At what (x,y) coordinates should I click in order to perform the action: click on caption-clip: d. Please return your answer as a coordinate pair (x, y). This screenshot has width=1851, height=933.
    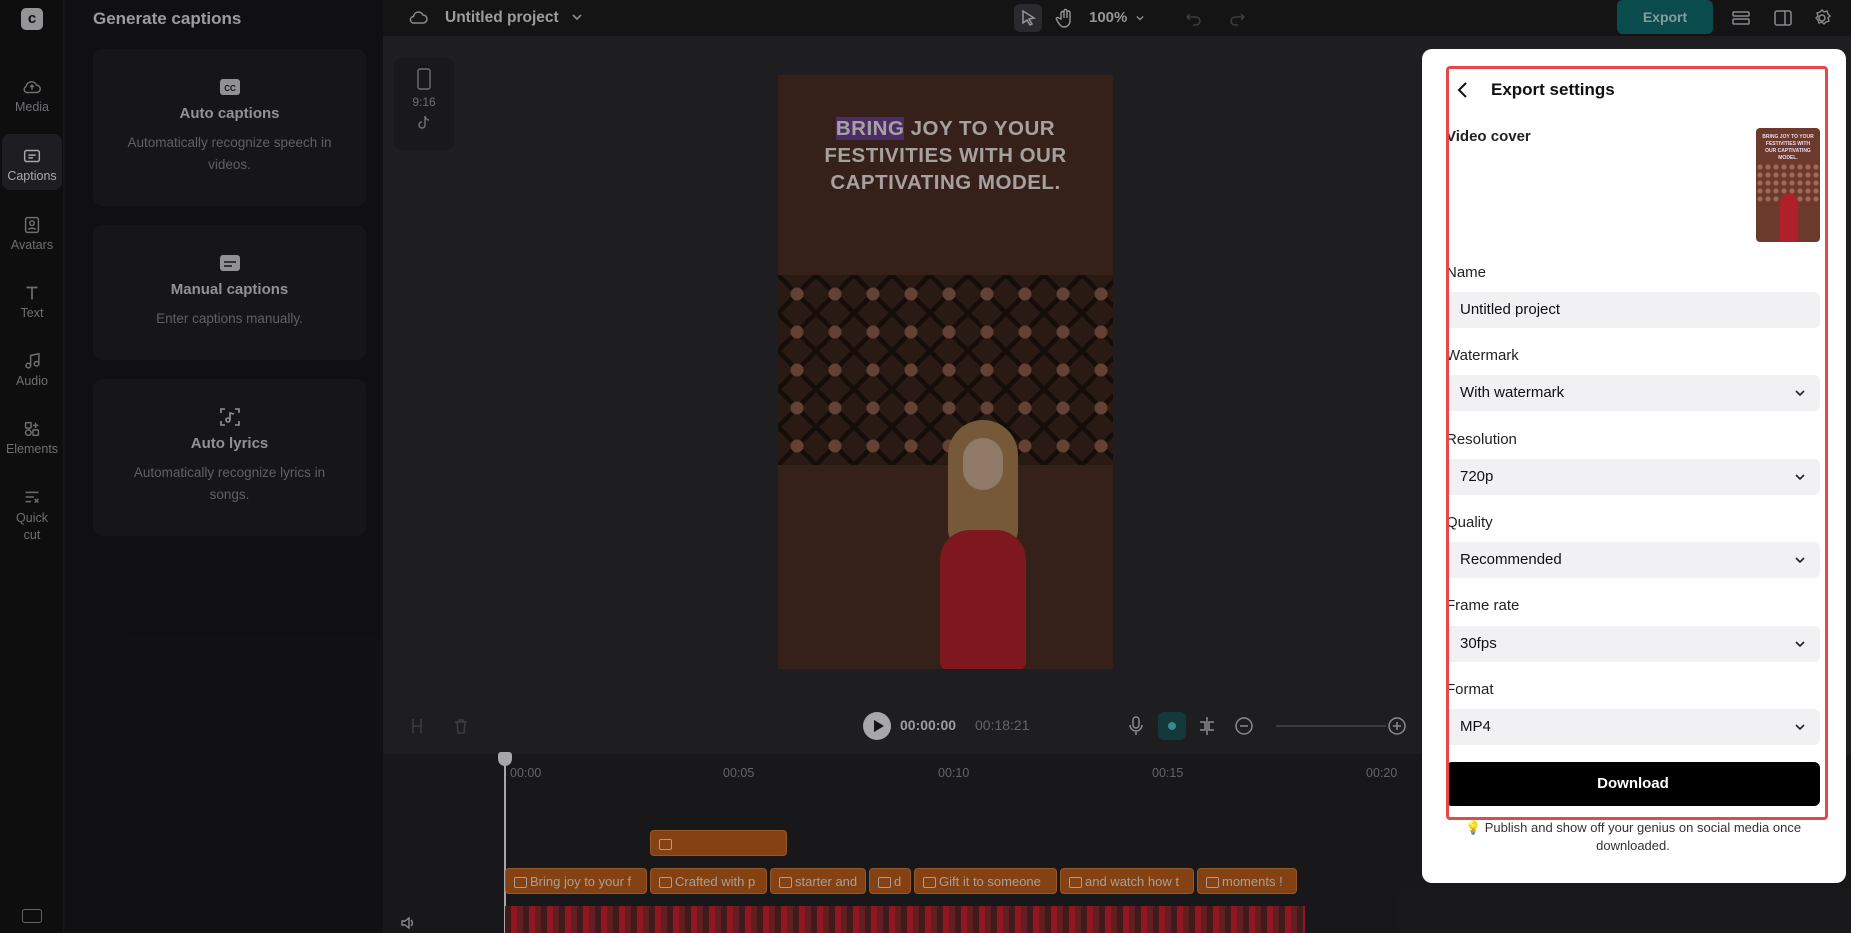
    Looking at the image, I should click on (890, 881).